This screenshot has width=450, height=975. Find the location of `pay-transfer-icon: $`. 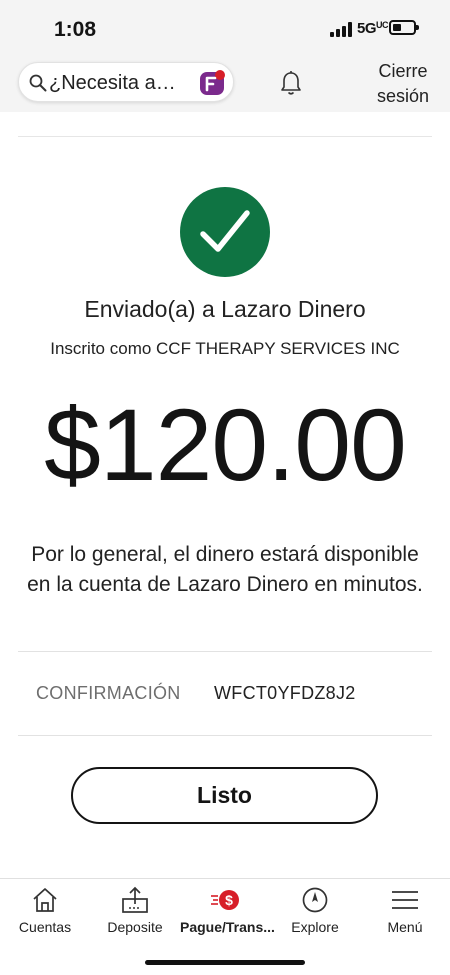

pay-transfer-icon: $ is located at coordinates (225, 900).